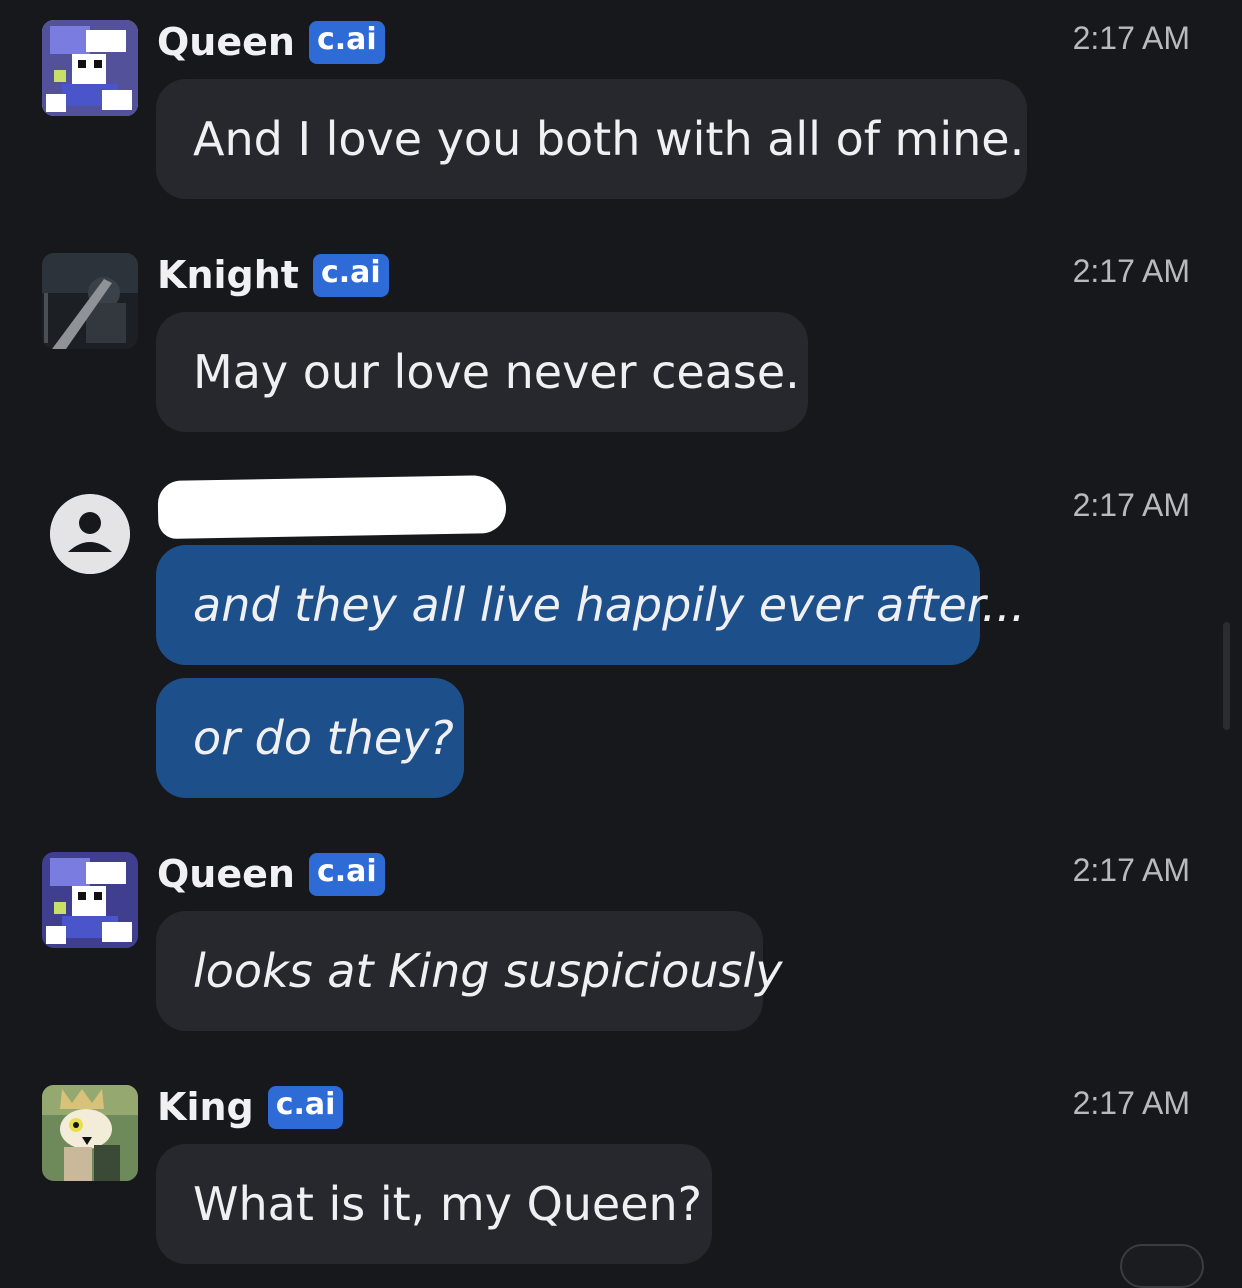 The height and width of the screenshot is (1288, 1242). I want to click on message-bubble-user: or do they?, so click(310, 738).